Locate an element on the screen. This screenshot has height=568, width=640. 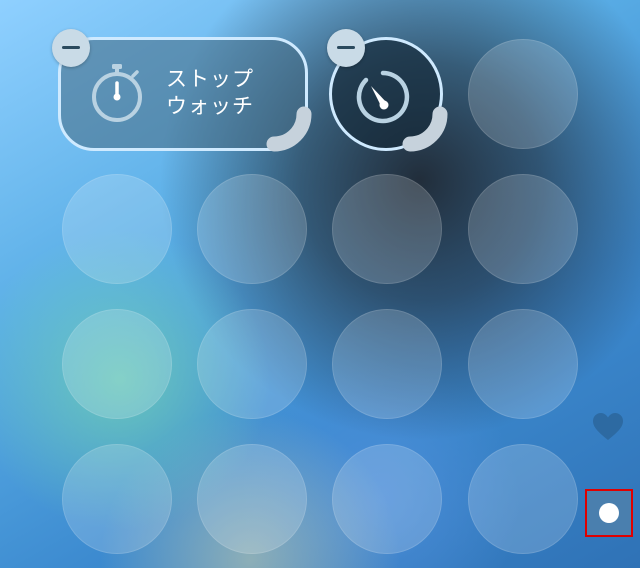
record-icon is located at coordinates (609, 513).